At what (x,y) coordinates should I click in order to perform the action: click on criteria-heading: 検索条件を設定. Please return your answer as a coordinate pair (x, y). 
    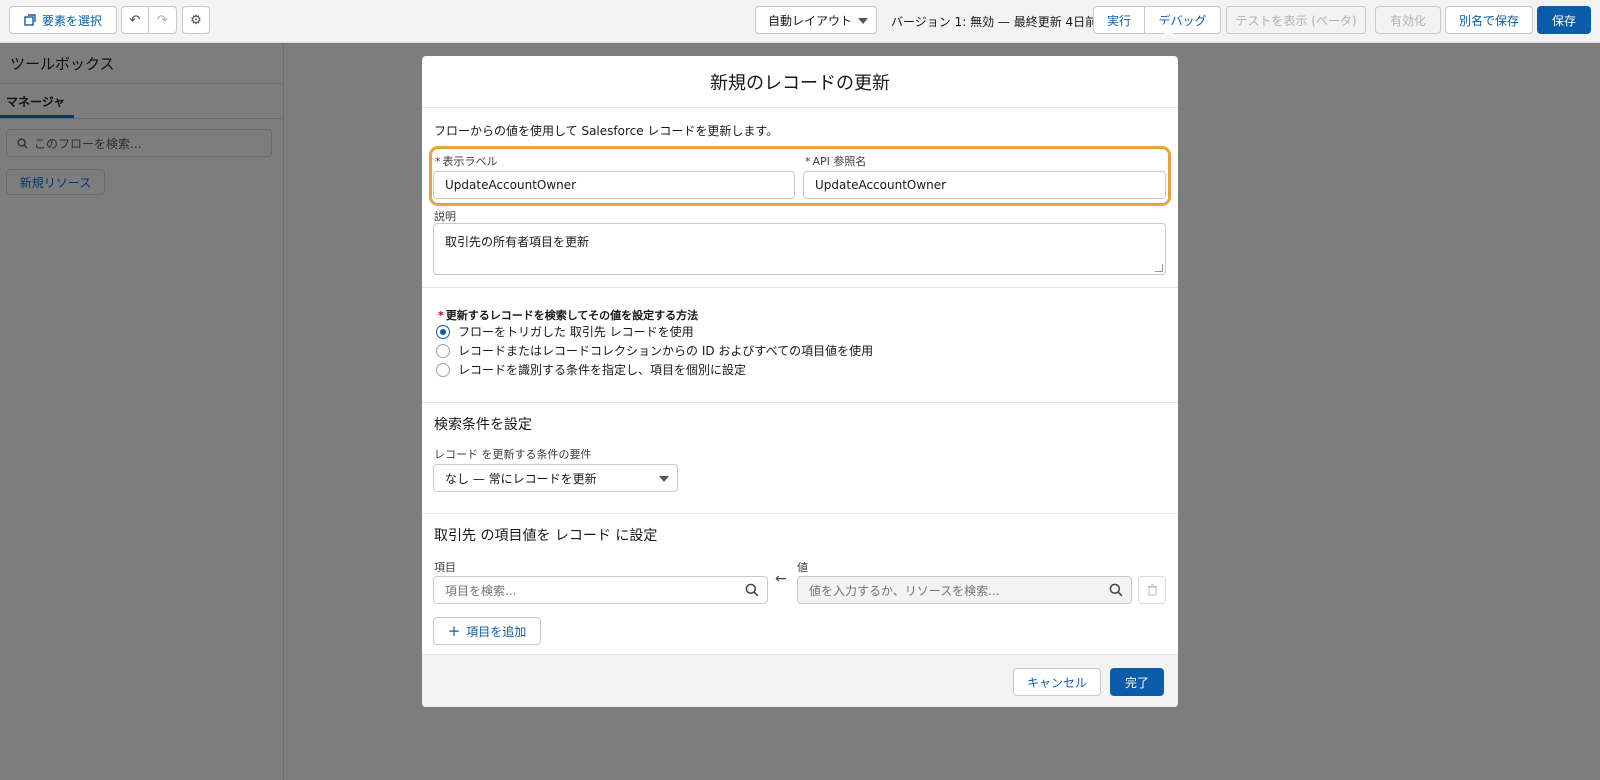
    Looking at the image, I should click on (483, 425).